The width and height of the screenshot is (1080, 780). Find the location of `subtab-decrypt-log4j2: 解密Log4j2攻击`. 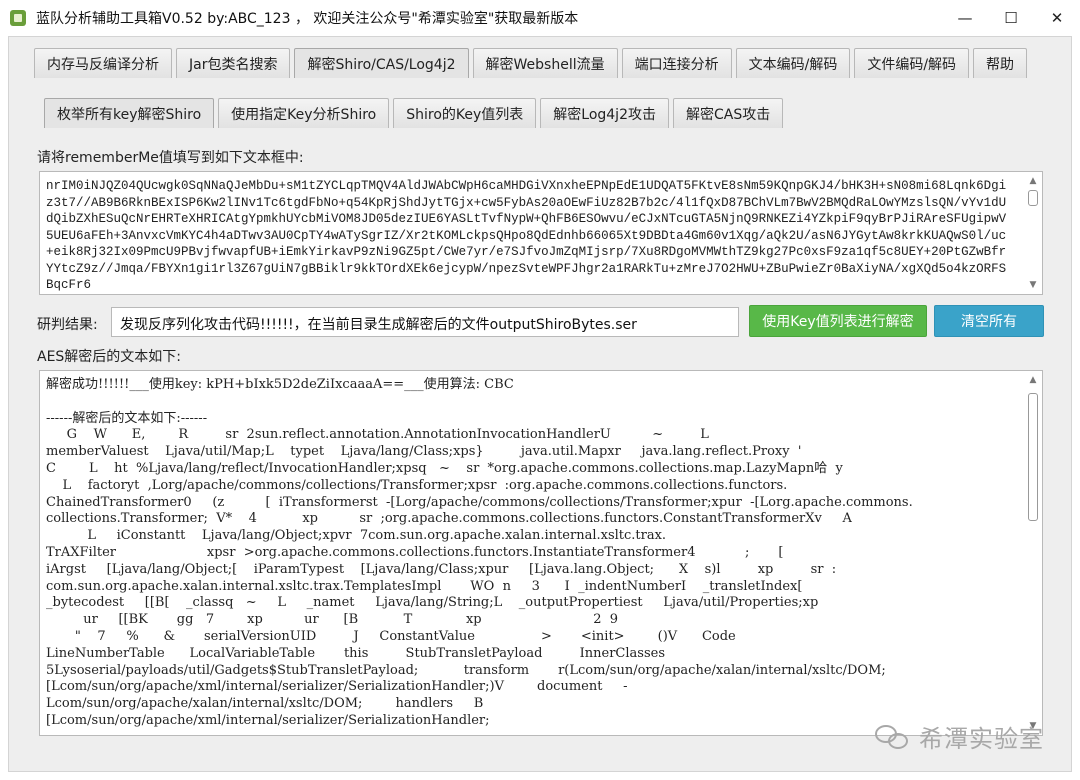

subtab-decrypt-log4j2: 解密Log4j2攻击 is located at coordinates (604, 113).